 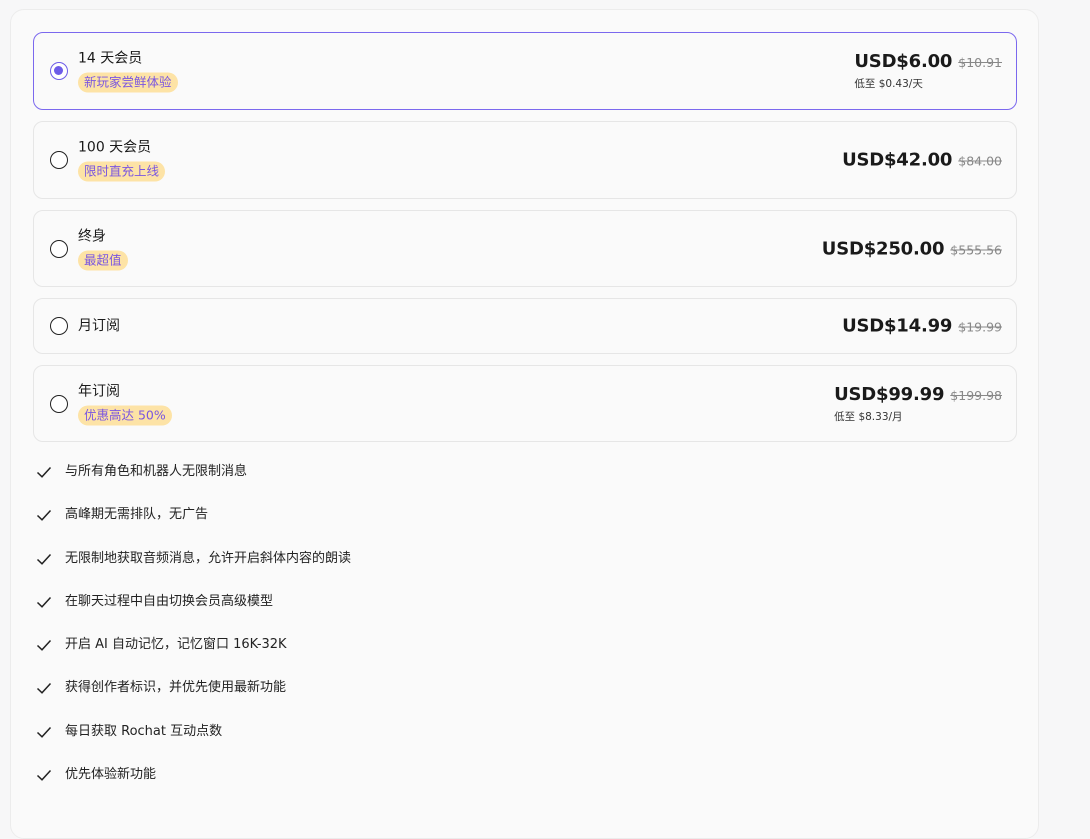 I want to click on feature-item: 获得创作者标识，并优先使用最新功能, so click(x=485, y=695).